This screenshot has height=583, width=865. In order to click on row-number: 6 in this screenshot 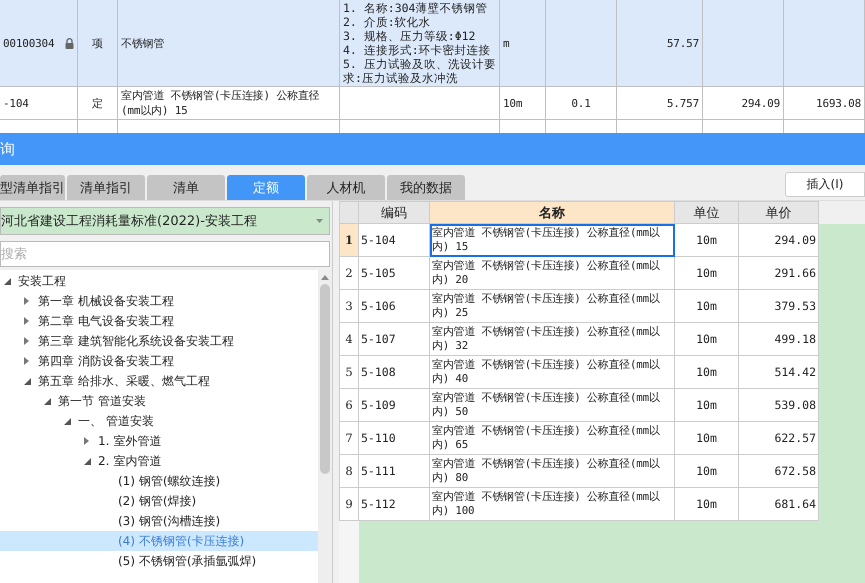, I will do `click(349, 405)`.